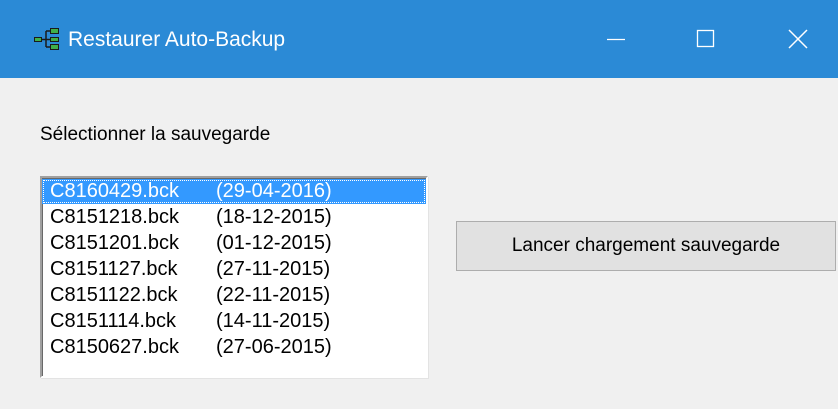  I want to click on maximize-icon, so click(706, 39).